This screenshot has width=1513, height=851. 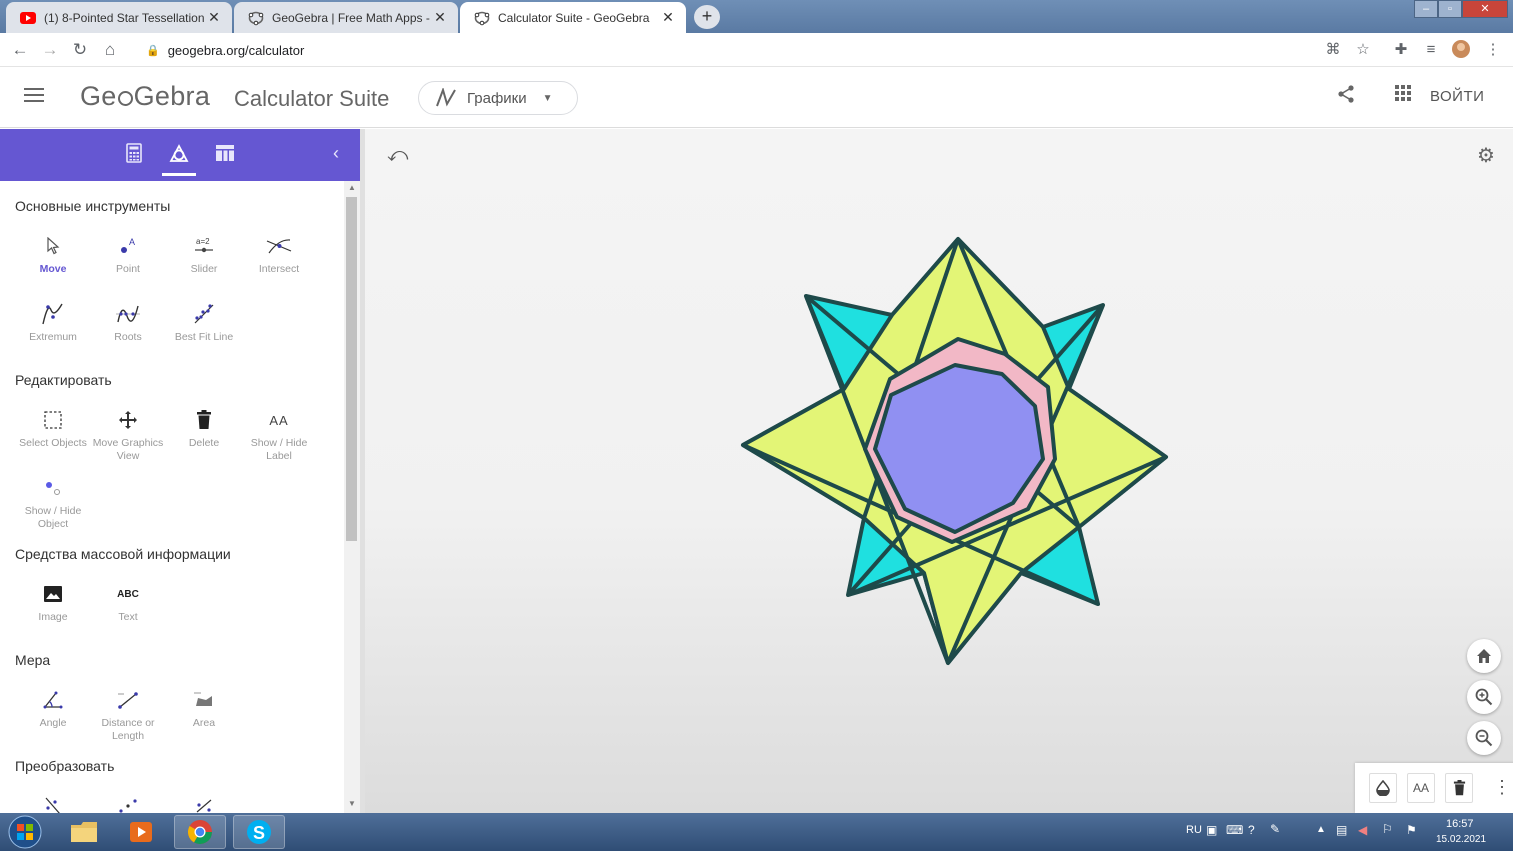 I want to click on tool-distance-length: Distance or Length, so click(x=128, y=713).